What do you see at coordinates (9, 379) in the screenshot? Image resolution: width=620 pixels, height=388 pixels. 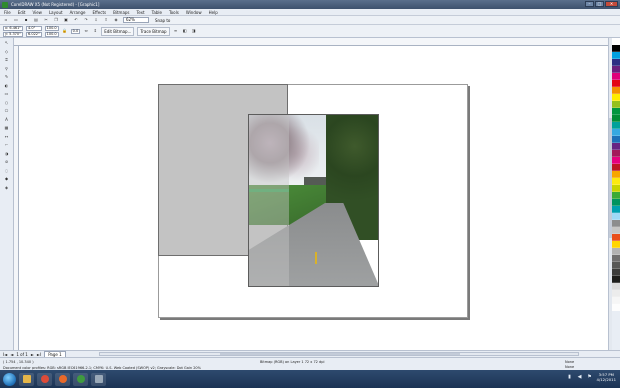 I see `start-button` at bounding box center [9, 379].